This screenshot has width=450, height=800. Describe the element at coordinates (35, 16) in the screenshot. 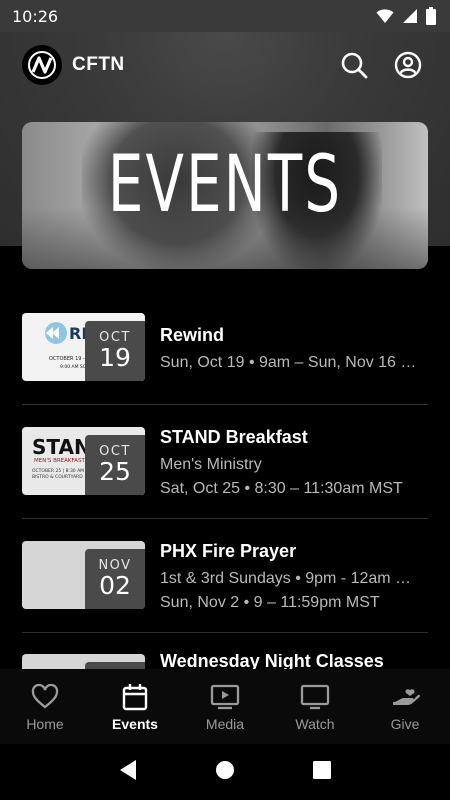

I see `status-time: 10:26` at that location.